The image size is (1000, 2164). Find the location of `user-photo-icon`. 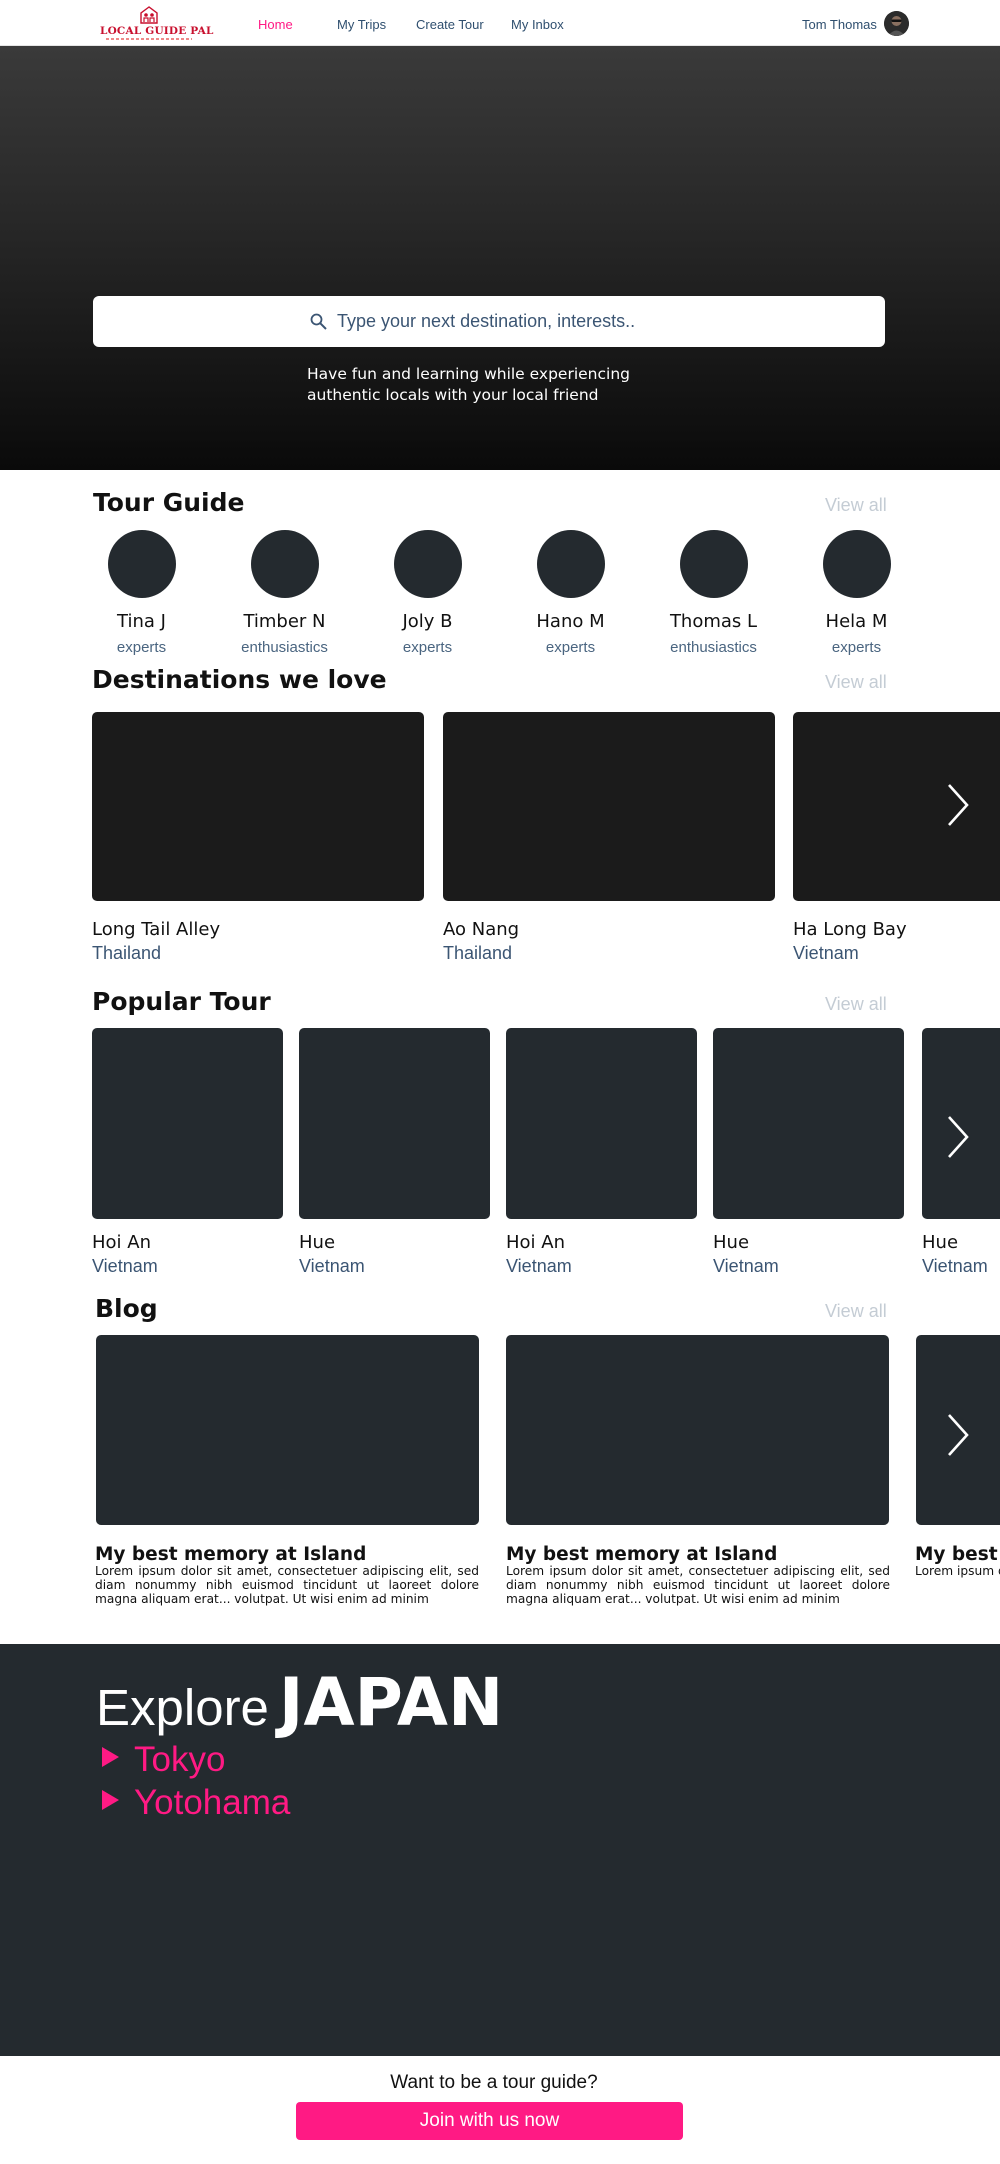

user-photo-icon is located at coordinates (896, 23).